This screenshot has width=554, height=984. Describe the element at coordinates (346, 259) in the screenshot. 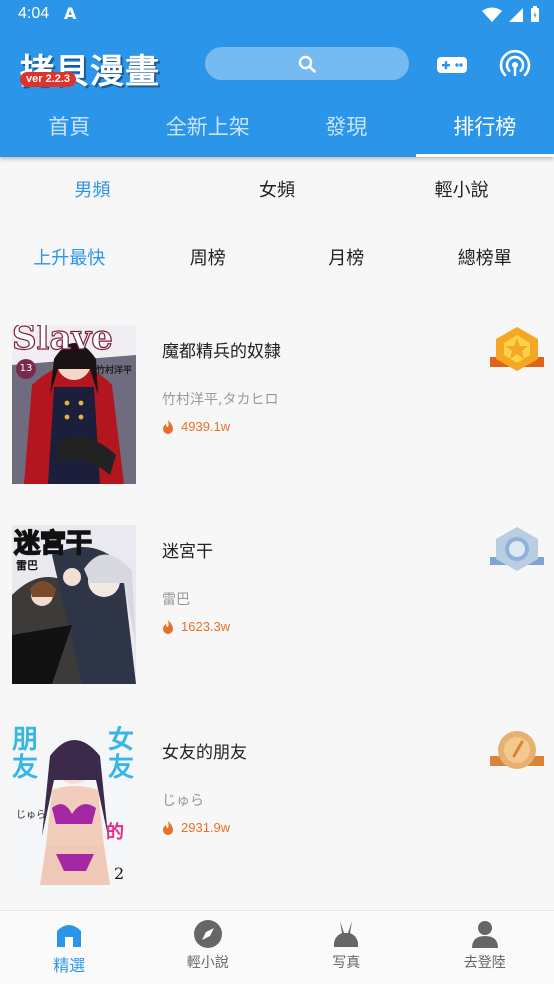

I see `tab-monthly: 月榜` at that location.